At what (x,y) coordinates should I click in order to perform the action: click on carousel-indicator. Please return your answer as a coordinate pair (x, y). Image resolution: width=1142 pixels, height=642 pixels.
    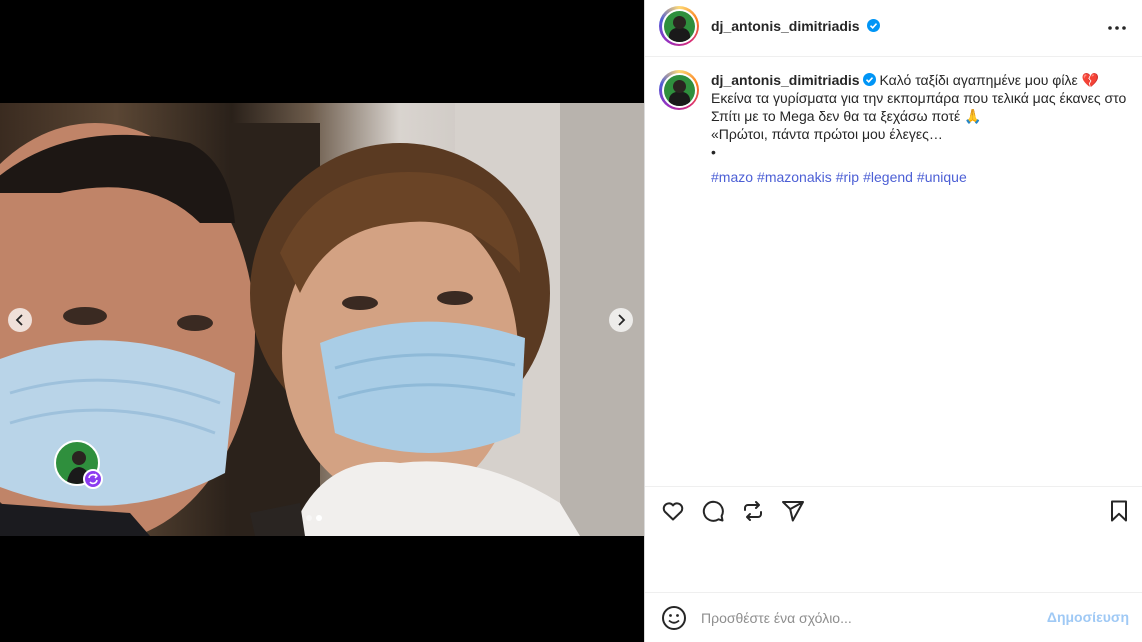
    Looking at the image, I should click on (314, 518).